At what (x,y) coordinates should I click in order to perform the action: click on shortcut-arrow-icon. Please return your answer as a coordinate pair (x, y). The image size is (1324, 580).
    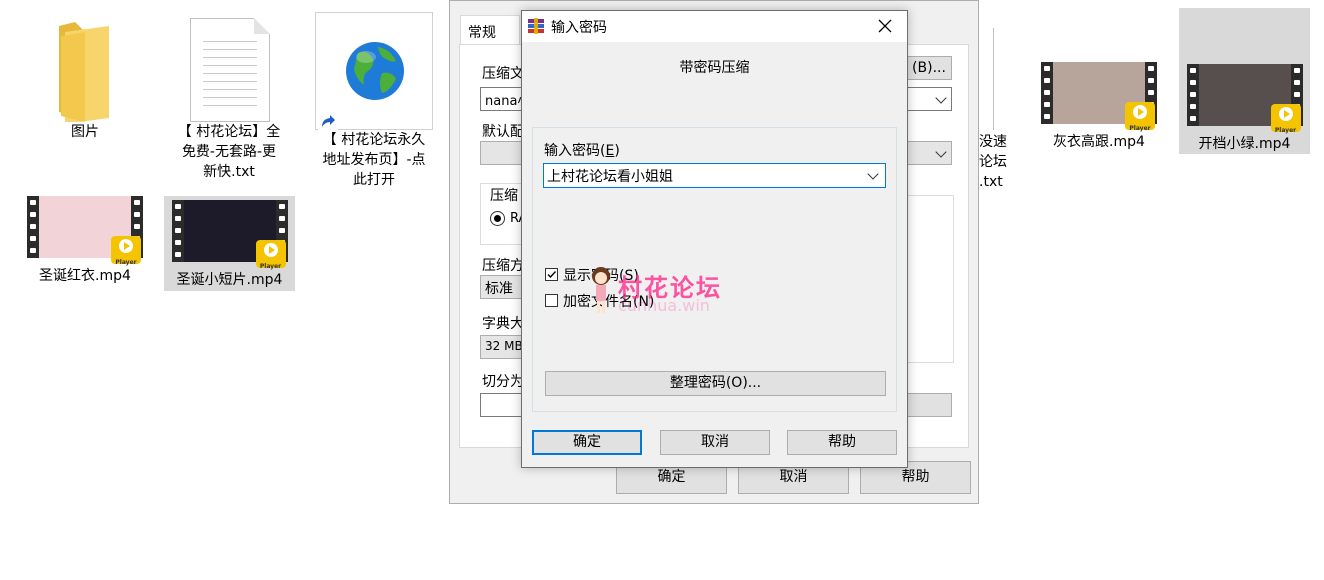
    Looking at the image, I should click on (328, 121).